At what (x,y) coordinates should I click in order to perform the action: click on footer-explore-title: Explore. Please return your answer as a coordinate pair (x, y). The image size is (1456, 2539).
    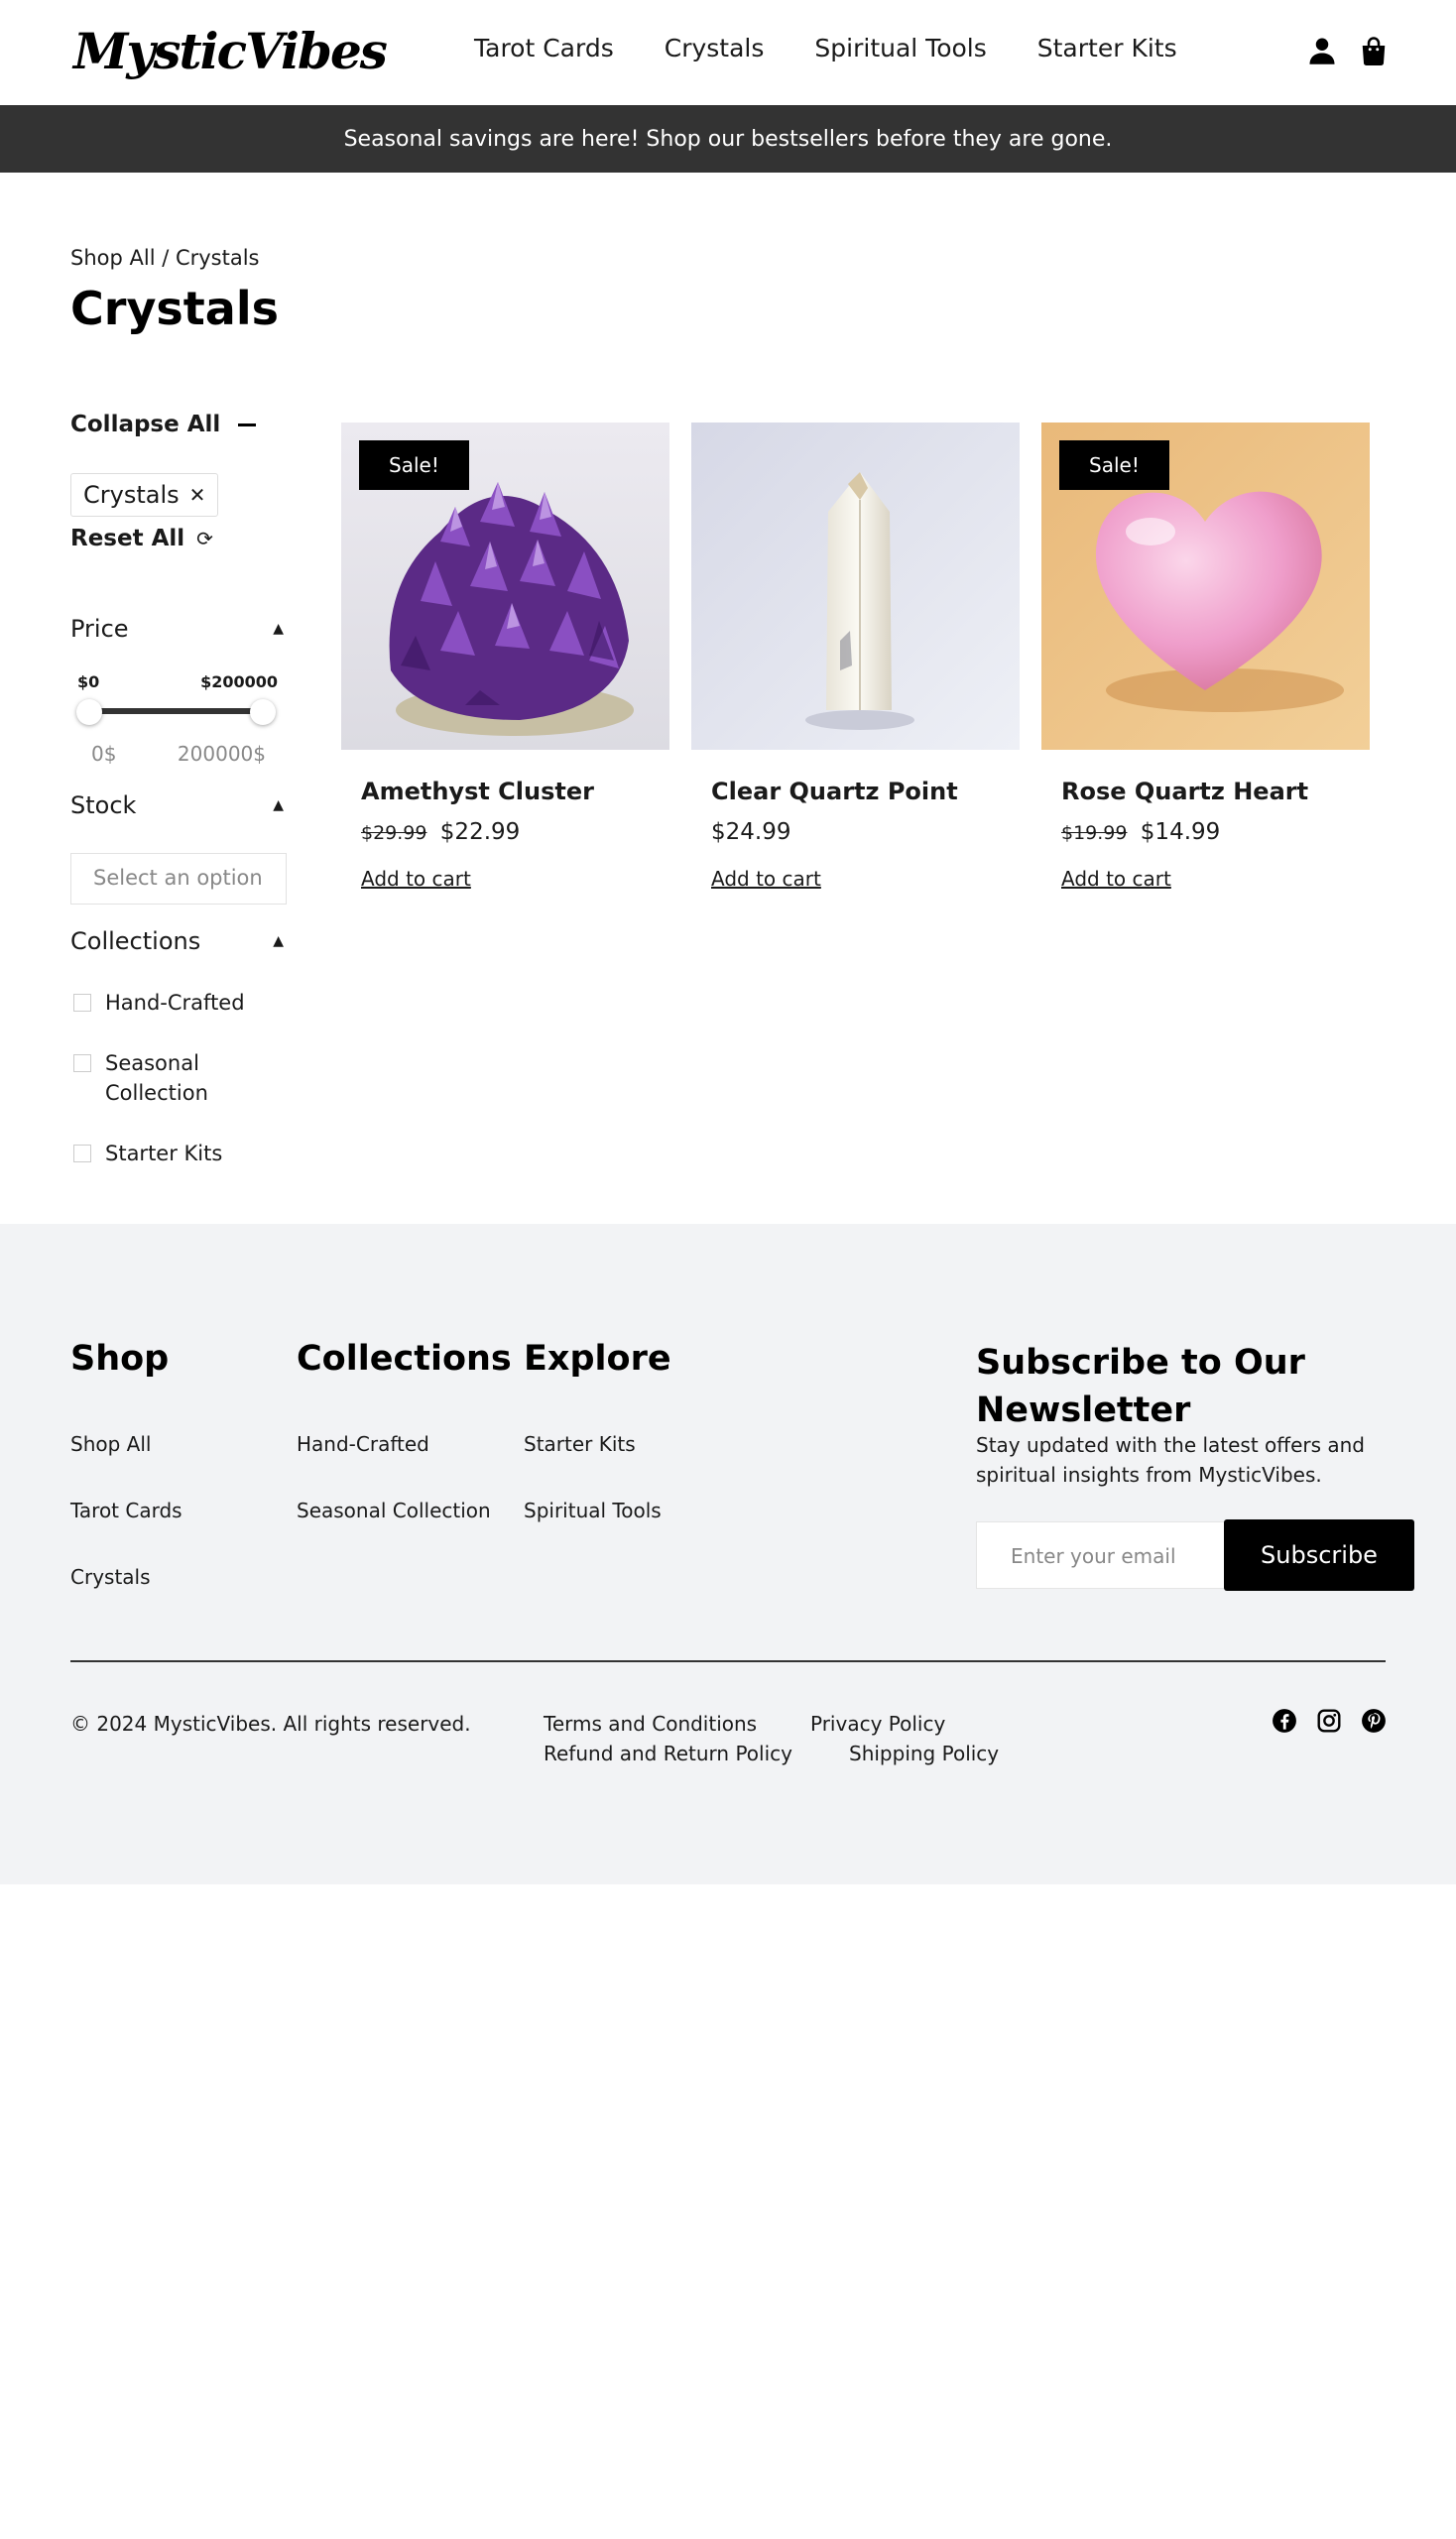
    Looking at the image, I should click on (597, 1359).